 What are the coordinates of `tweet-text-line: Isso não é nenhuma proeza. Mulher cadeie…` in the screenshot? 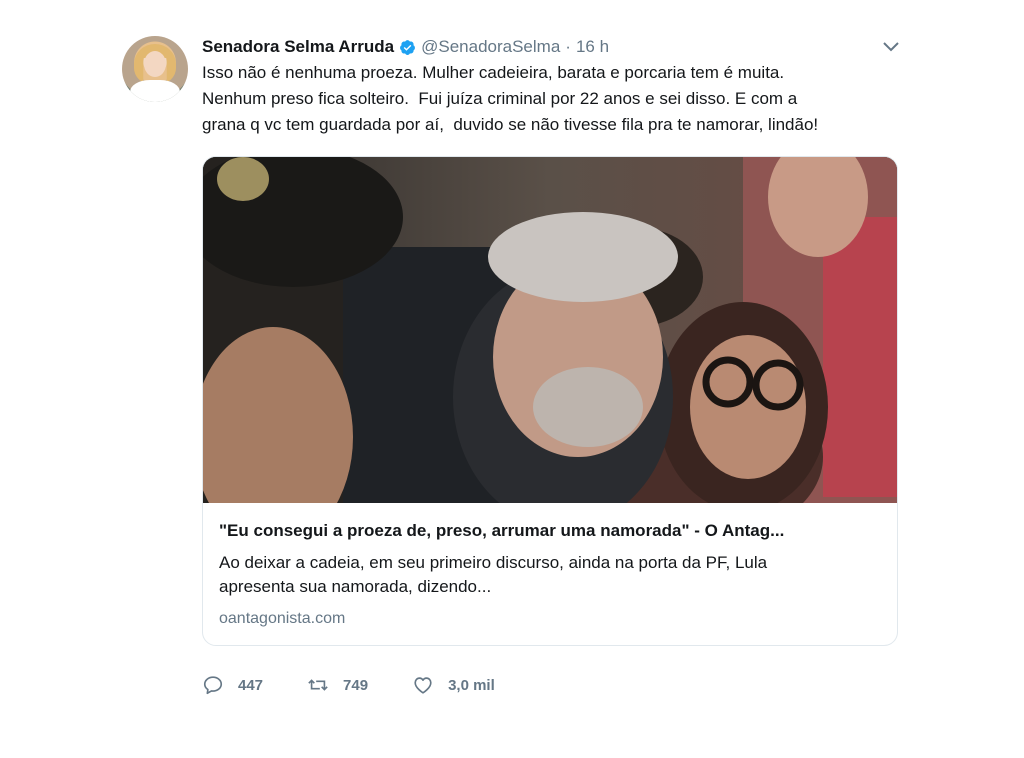 It's located at (493, 72).